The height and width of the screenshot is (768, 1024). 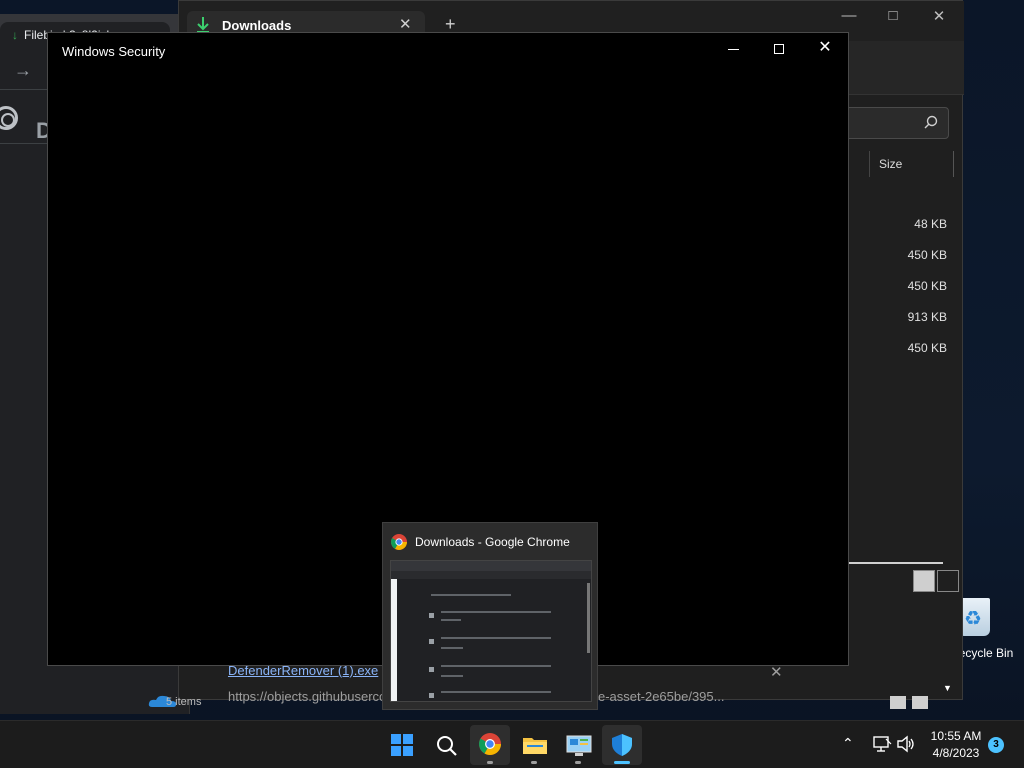 What do you see at coordinates (920, 702) in the screenshot?
I see `preview-view-icon` at bounding box center [920, 702].